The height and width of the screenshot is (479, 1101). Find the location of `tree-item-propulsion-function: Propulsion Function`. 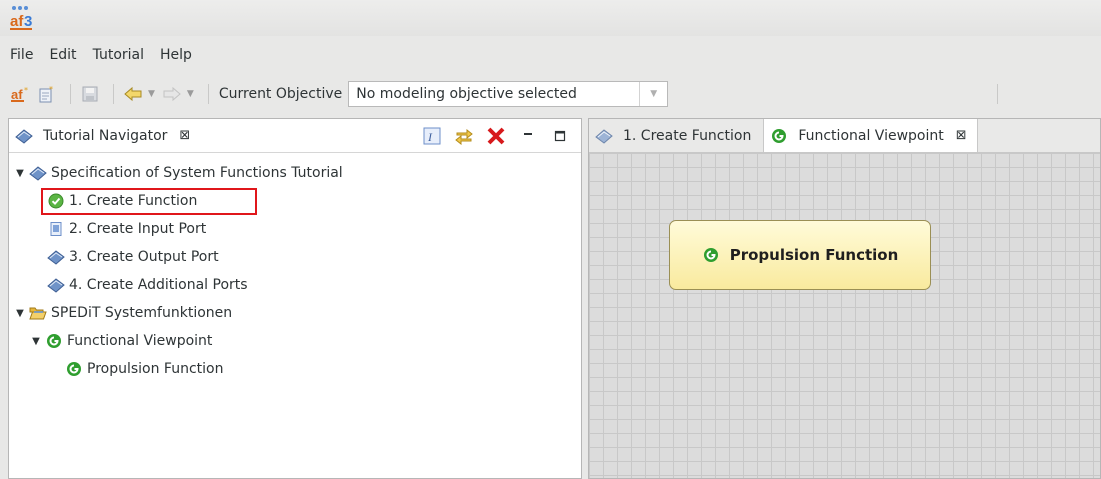

tree-item-propulsion-function: Propulsion Function is located at coordinates (295, 369).